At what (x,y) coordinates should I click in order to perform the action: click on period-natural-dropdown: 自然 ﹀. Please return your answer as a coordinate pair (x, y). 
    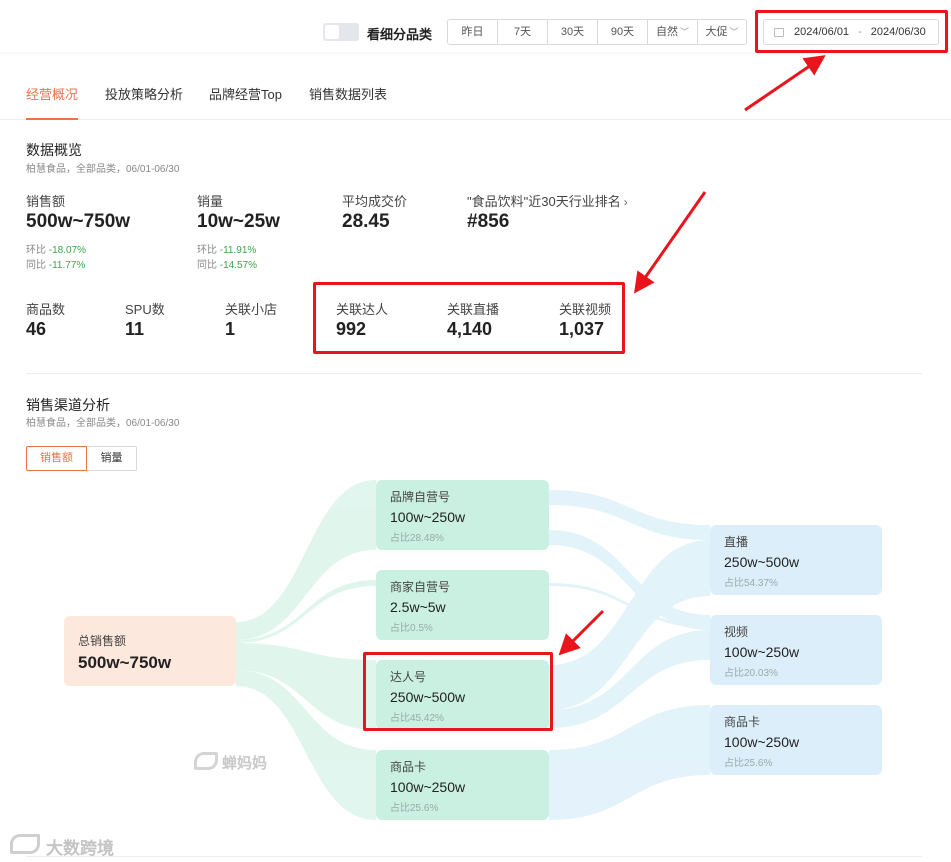
    Looking at the image, I should click on (673, 32).